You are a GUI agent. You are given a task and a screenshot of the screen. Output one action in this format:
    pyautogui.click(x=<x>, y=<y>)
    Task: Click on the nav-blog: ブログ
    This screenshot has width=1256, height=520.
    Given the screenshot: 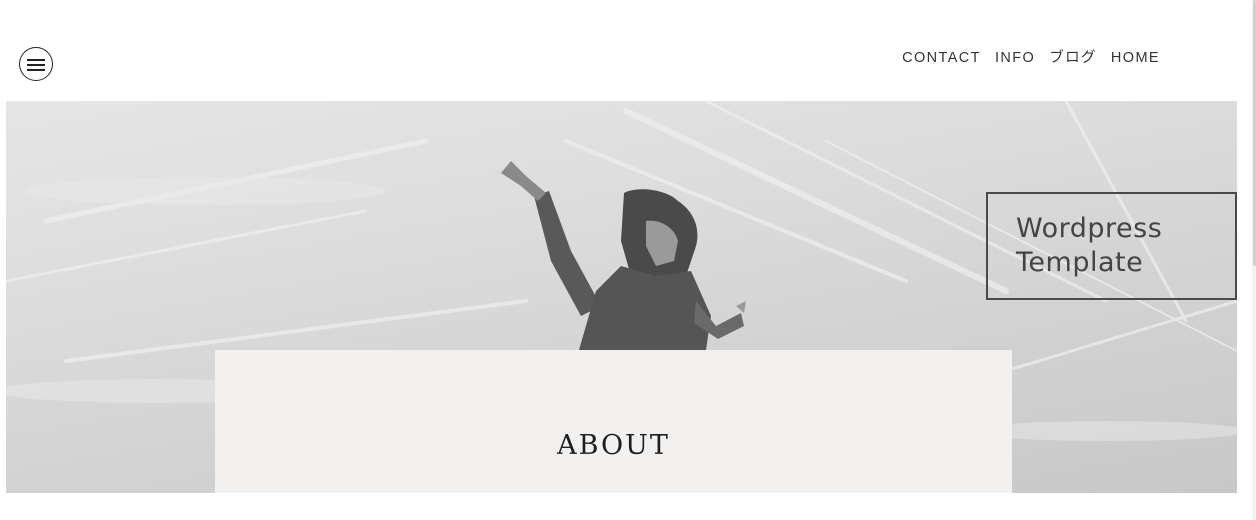 What is the action you would take?
    pyautogui.click(x=1073, y=58)
    